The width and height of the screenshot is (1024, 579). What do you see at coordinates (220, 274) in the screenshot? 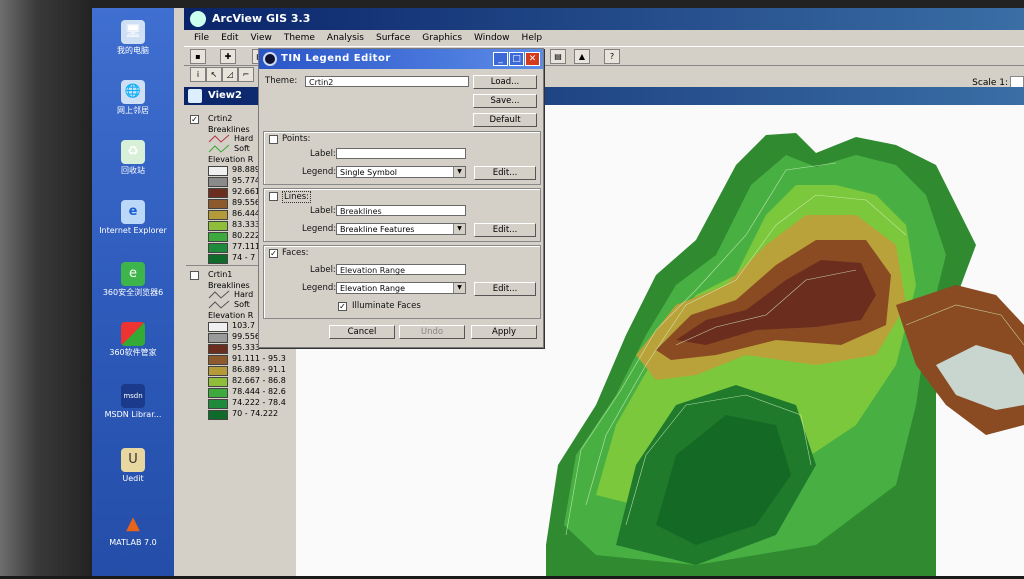
I see `theme-name: Crtin1` at bounding box center [220, 274].